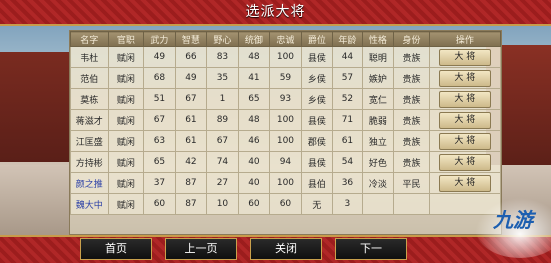 The image size is (551, 263). Describe the element at coordinates (222, 78) in the screenshot. I see `table-cell: 35` at that location.